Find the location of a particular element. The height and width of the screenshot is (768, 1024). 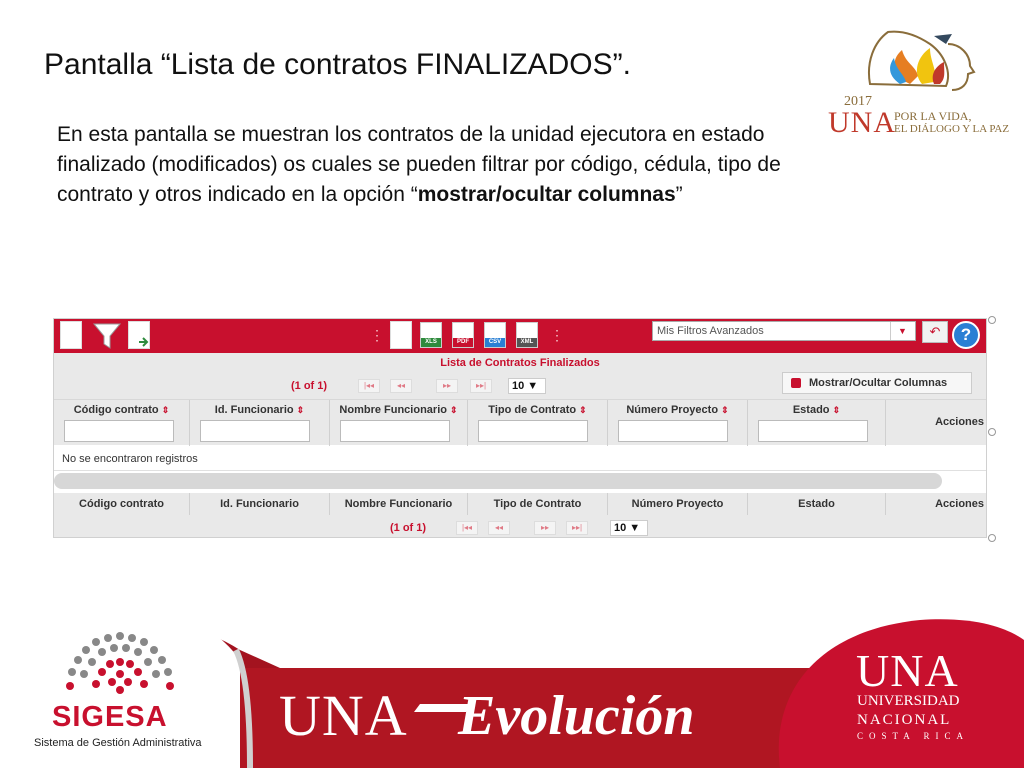

horizontal-scrollbar is located at coordinates (520, 482).